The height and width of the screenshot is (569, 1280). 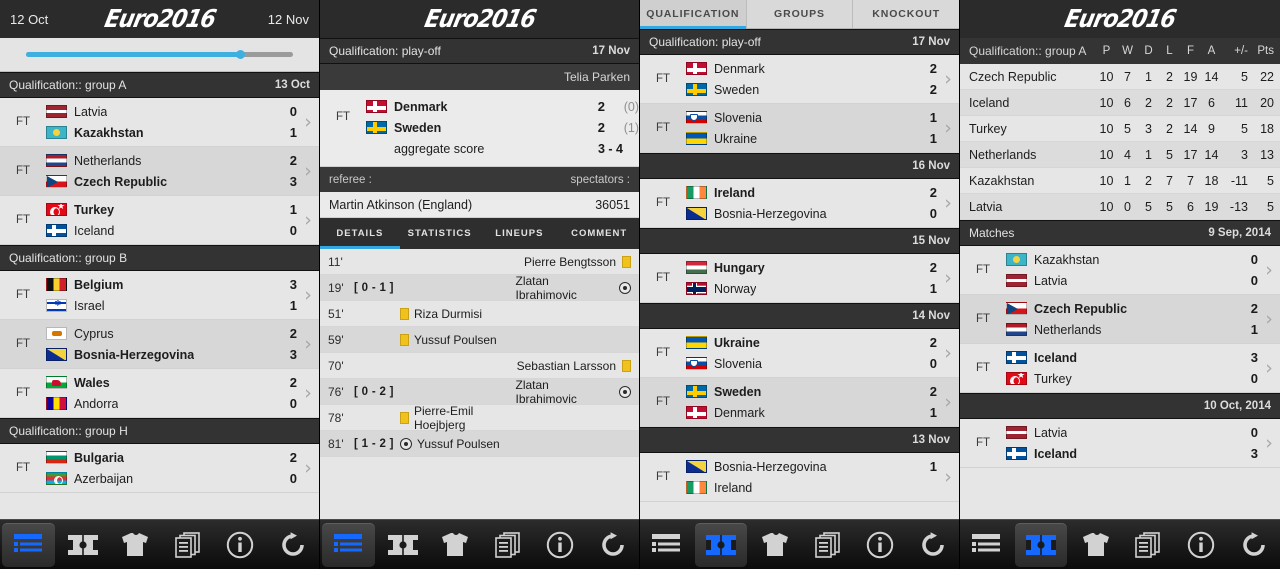 What do you see at coordinates (159, 295) in the screenshot?
I see `match-row: FTBelgiumIsrael31›` at bounding box center [159, 295].